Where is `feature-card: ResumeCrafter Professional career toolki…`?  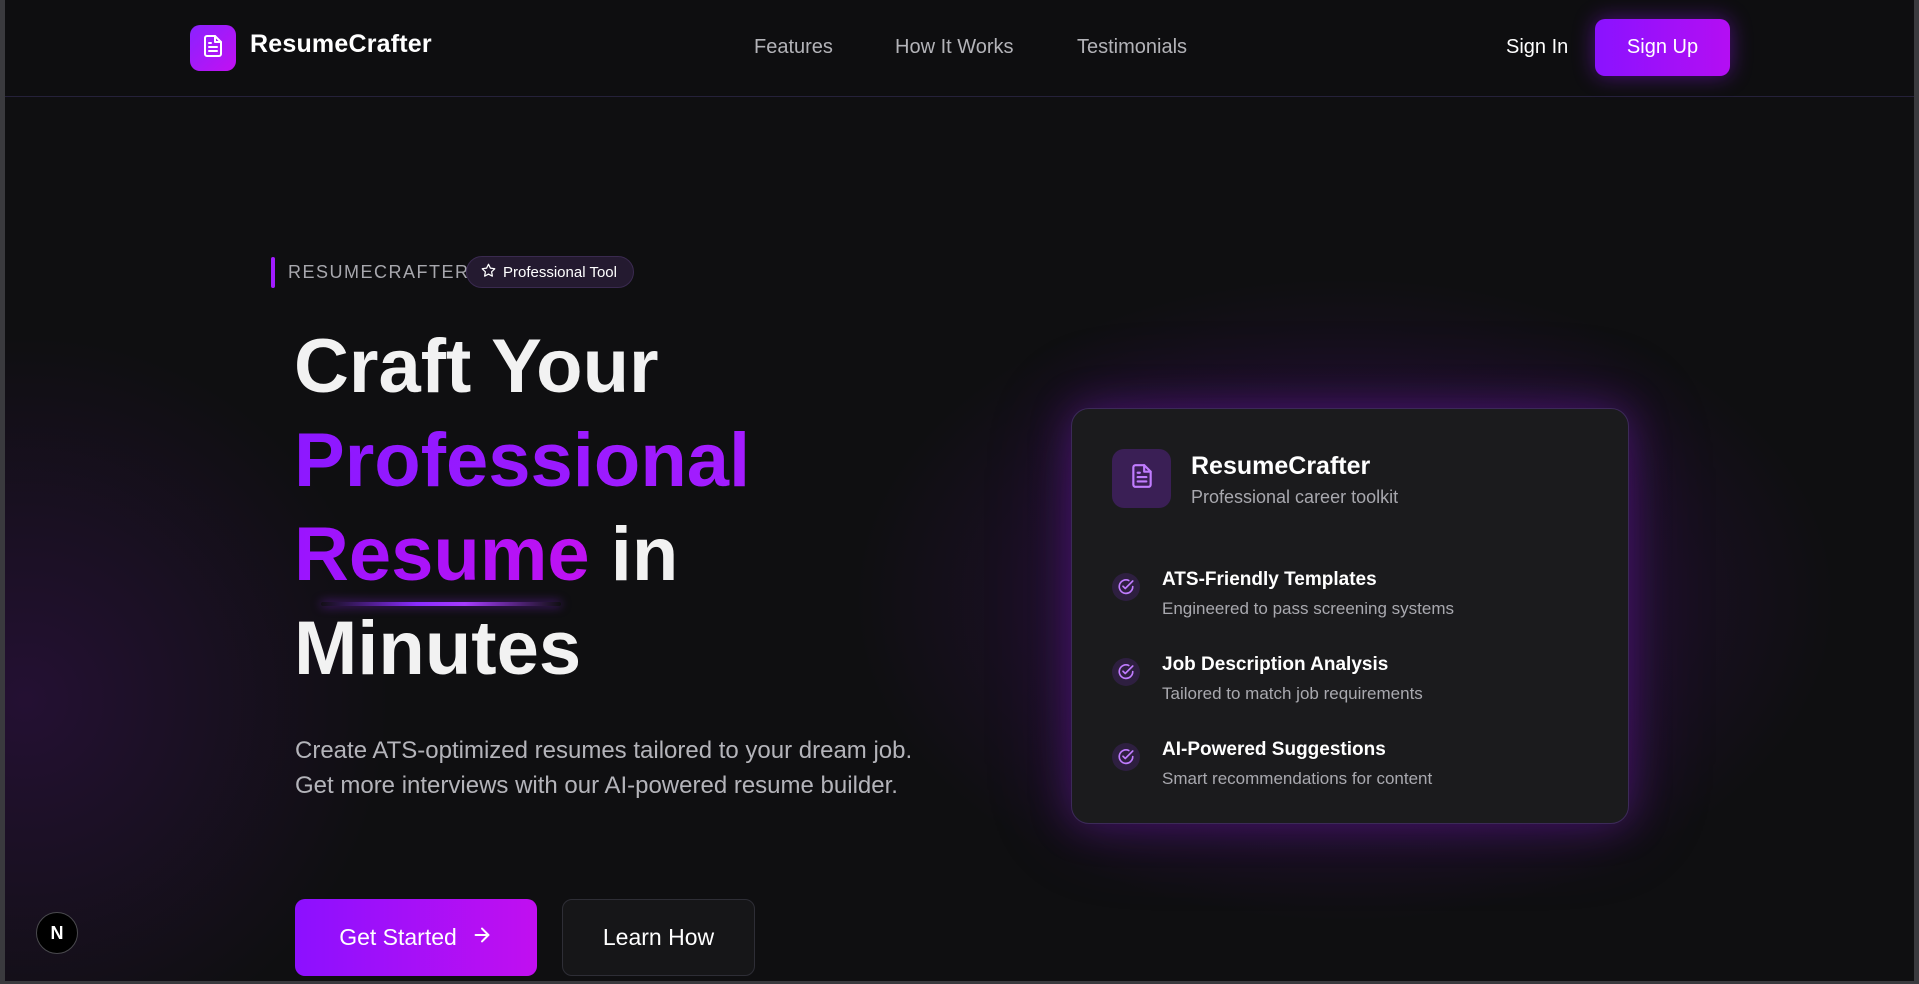
feature-card: ResumeCrafter Professional career toolki… is located at coordinates (1350, 616).